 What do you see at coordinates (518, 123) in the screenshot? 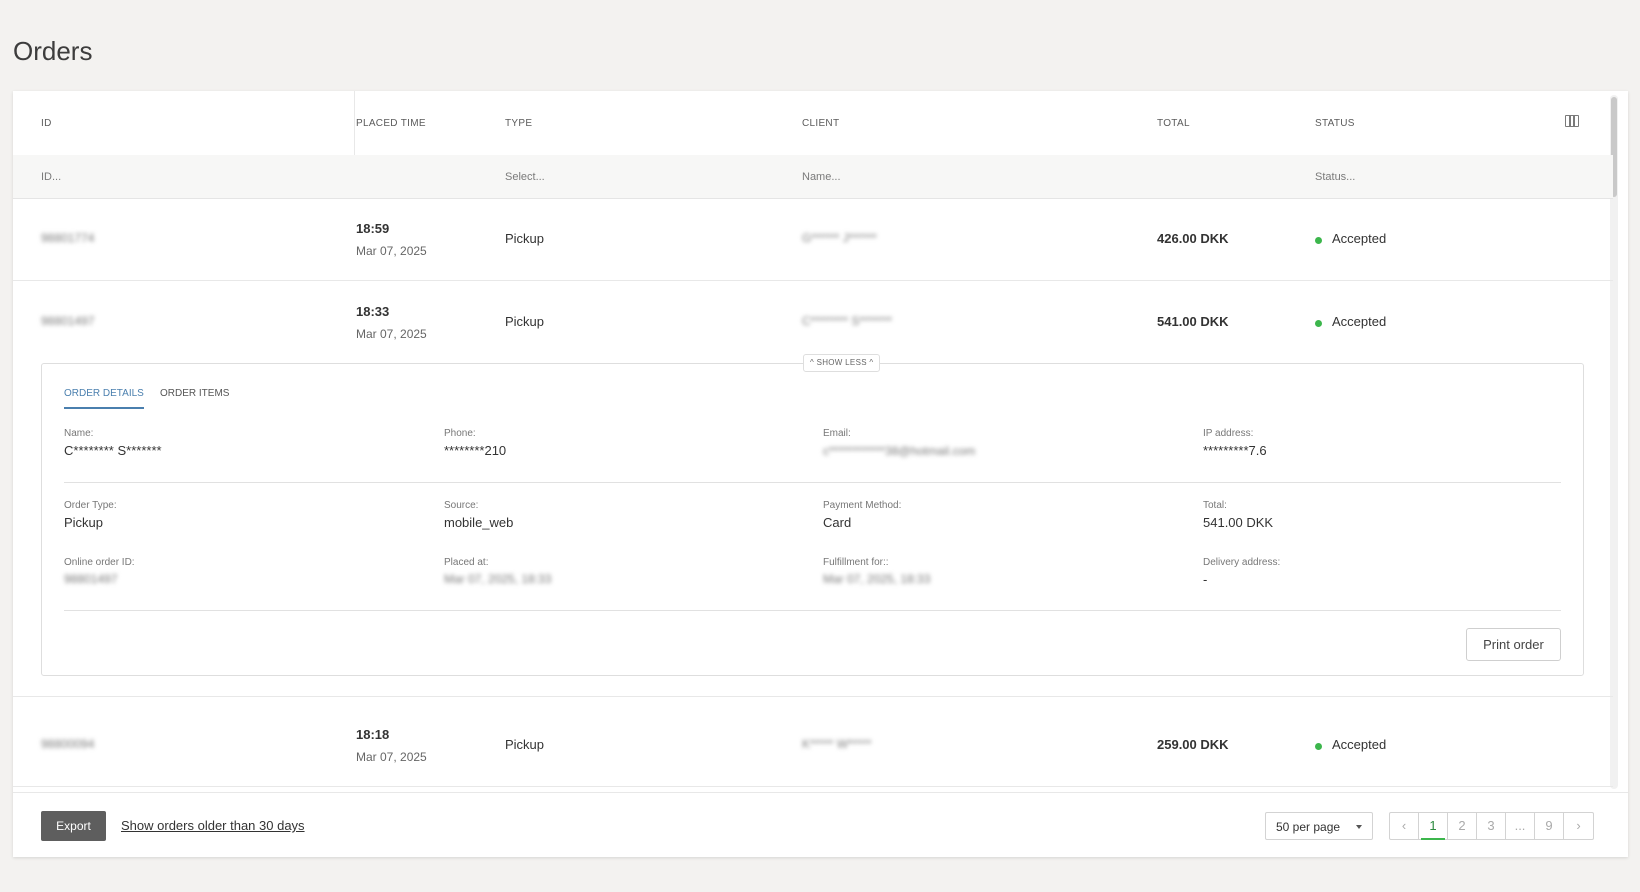
I see `header-type: TYPE` at bounding box center [518, 123].